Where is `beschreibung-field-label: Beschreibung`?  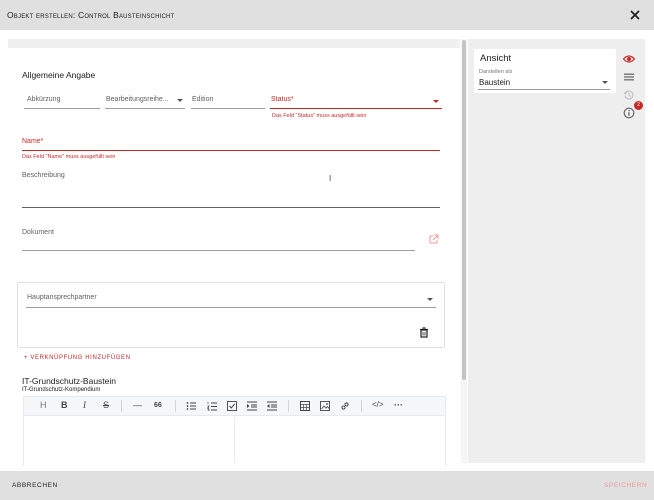 beschreibung-field-label: Beschreibung is located at coordinates (43, 175).